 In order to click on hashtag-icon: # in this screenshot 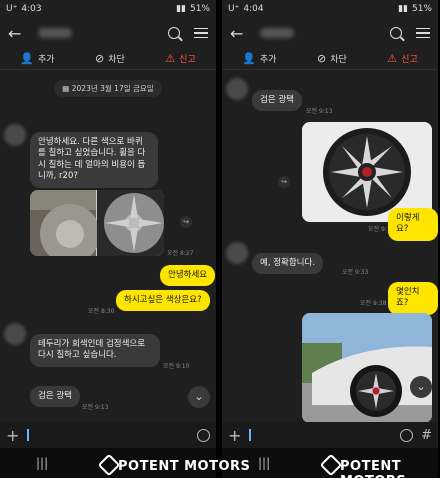, I will do `click(426, 435)`.